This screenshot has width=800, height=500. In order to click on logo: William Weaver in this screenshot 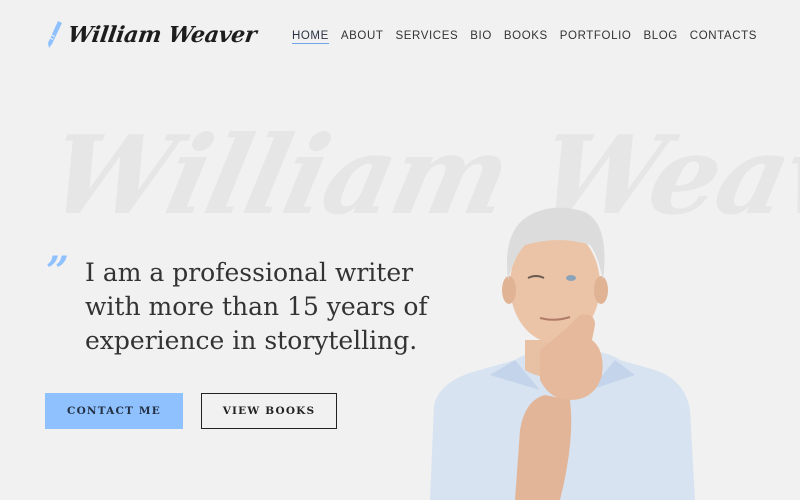, I will do `click(151, 35)`.